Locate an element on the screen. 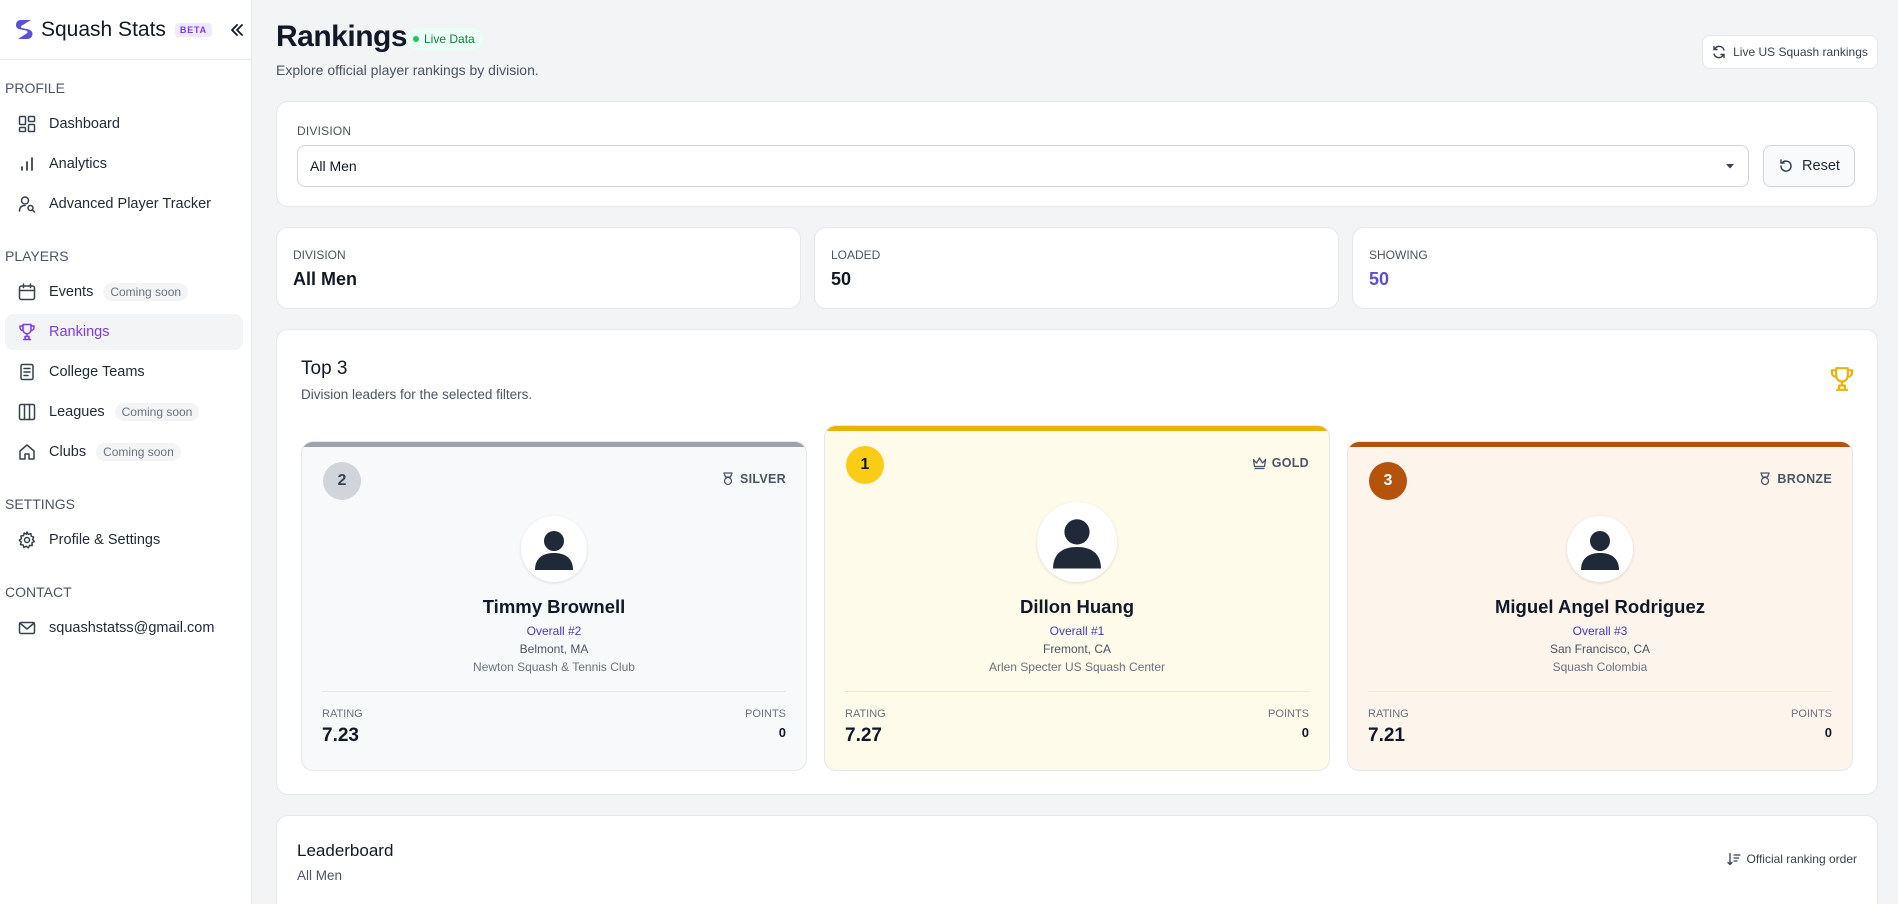 The height and width of the screenshot is (904, 1898). live-us-squash-rankings-label: Live US Squash rankings is located at coordinates (1800, 52).